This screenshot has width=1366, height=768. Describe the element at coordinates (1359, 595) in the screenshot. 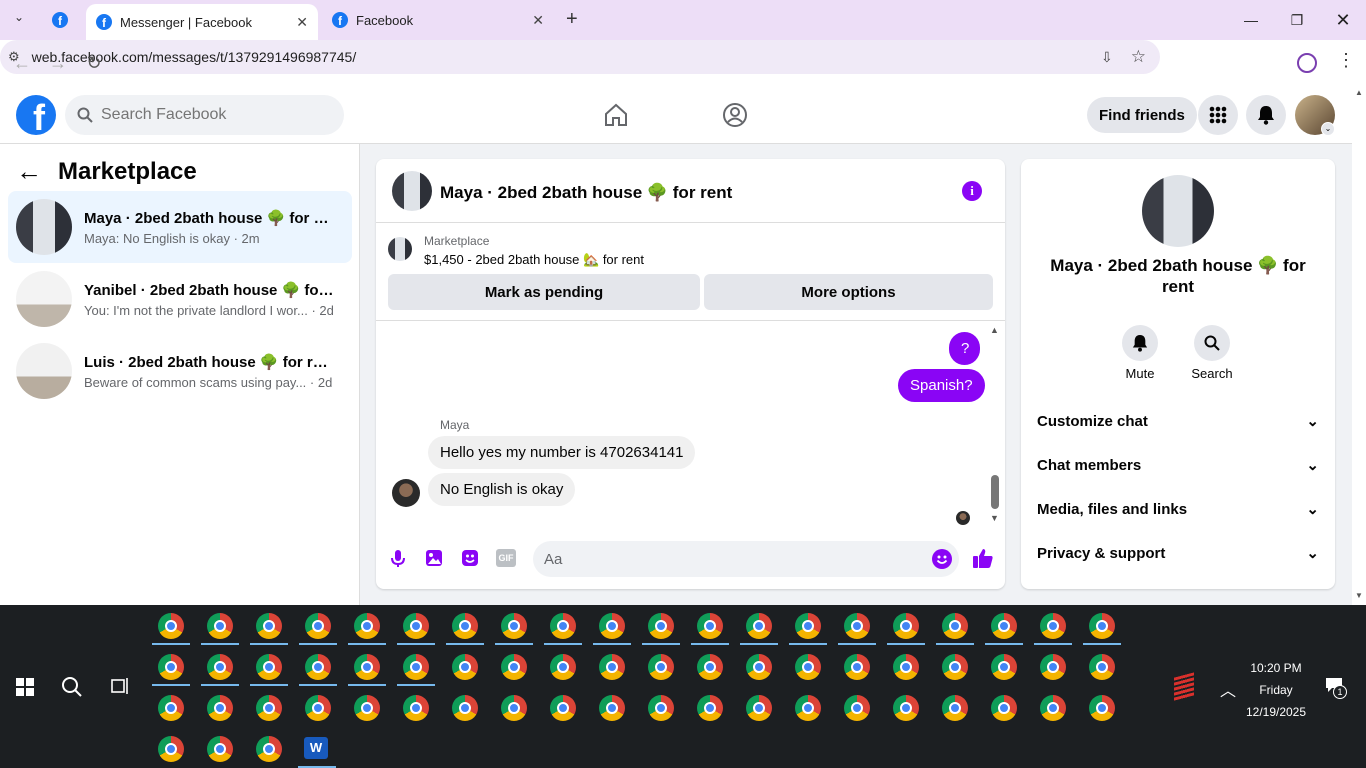

I see `scroll-down-icon: ▼` at that location.